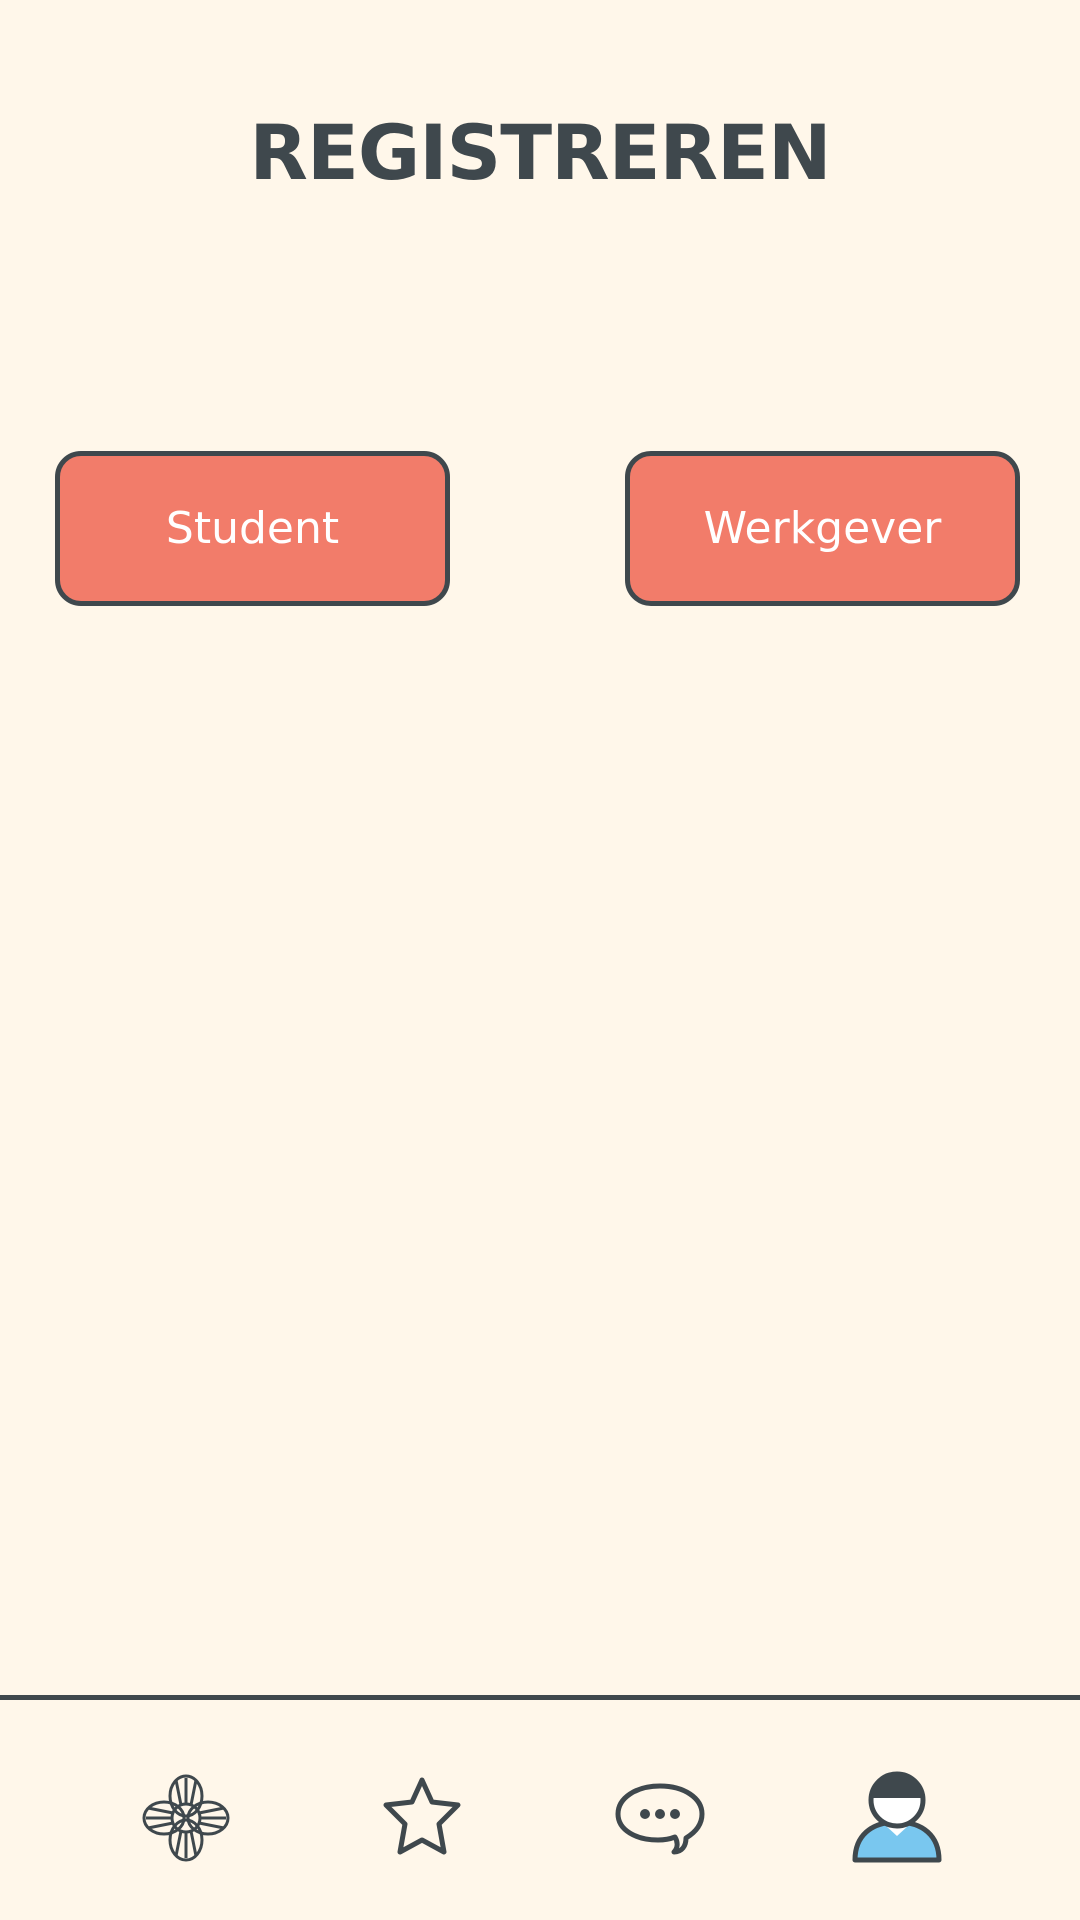  I want to click on user-icon, so click(897, 1817).